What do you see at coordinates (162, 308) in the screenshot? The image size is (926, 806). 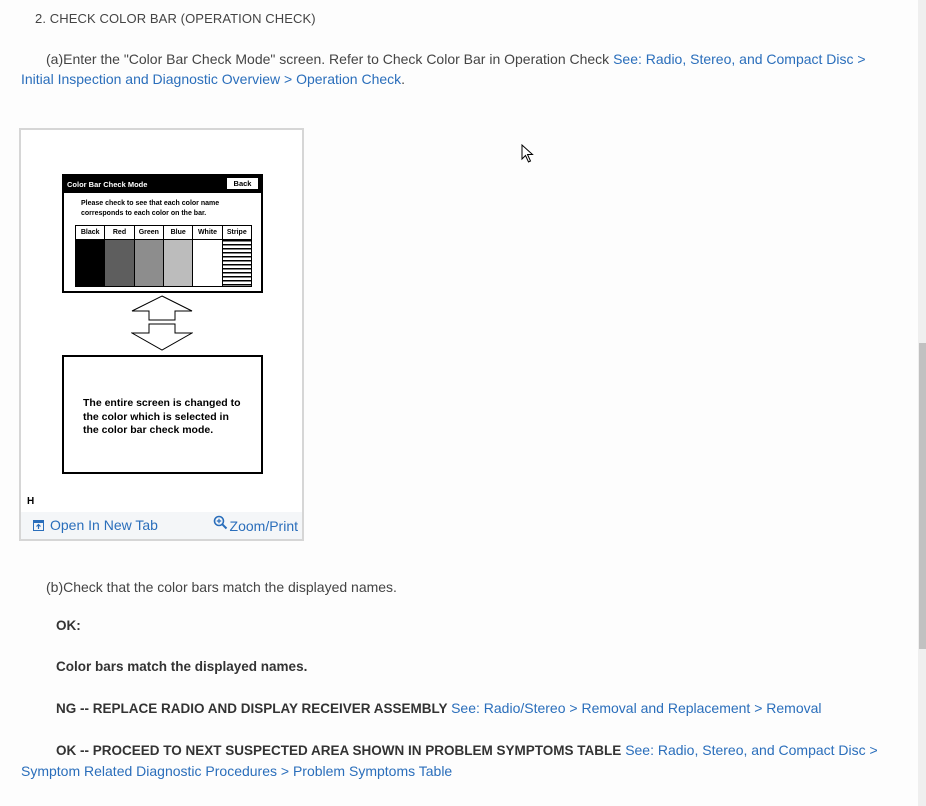 I see `up-arrow` at bounding box center [162, 308].